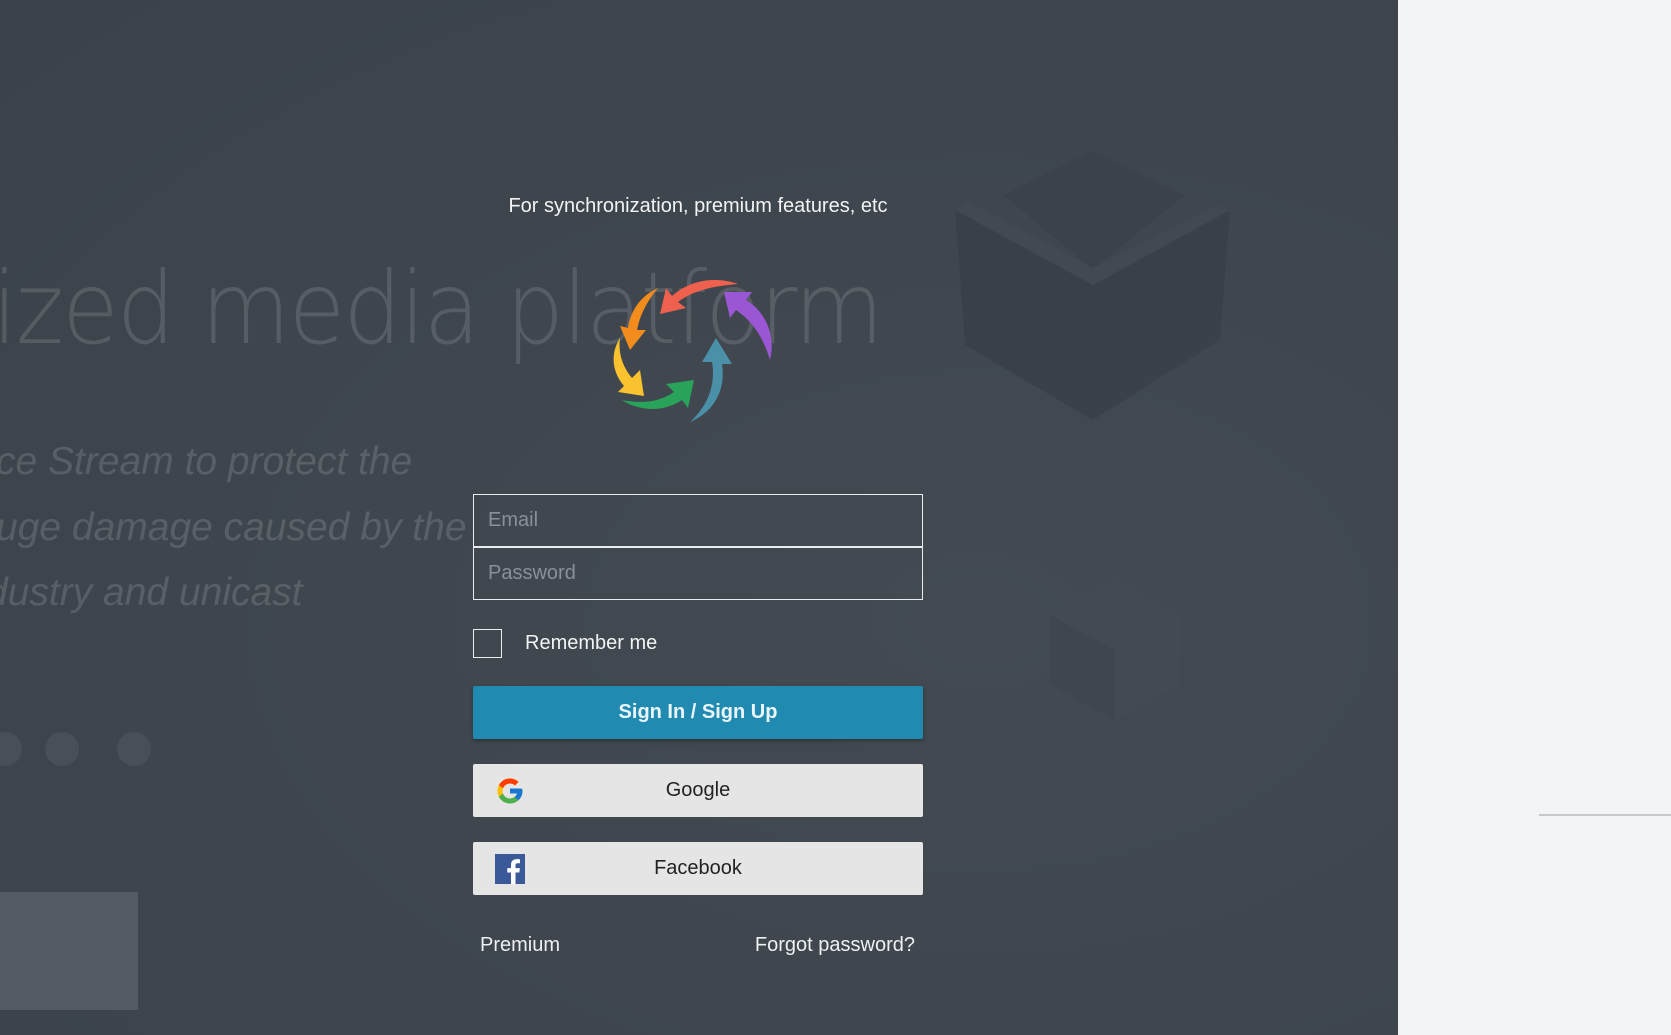  I want to click on password-input, so click(698, 573).